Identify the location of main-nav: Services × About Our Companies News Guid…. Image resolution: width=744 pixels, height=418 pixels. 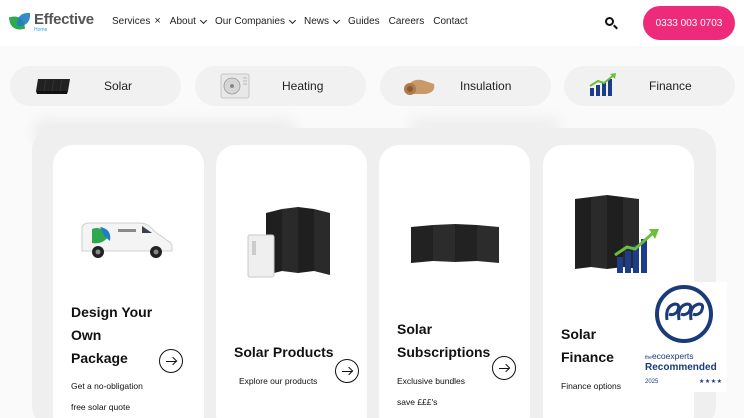
(294, 22).